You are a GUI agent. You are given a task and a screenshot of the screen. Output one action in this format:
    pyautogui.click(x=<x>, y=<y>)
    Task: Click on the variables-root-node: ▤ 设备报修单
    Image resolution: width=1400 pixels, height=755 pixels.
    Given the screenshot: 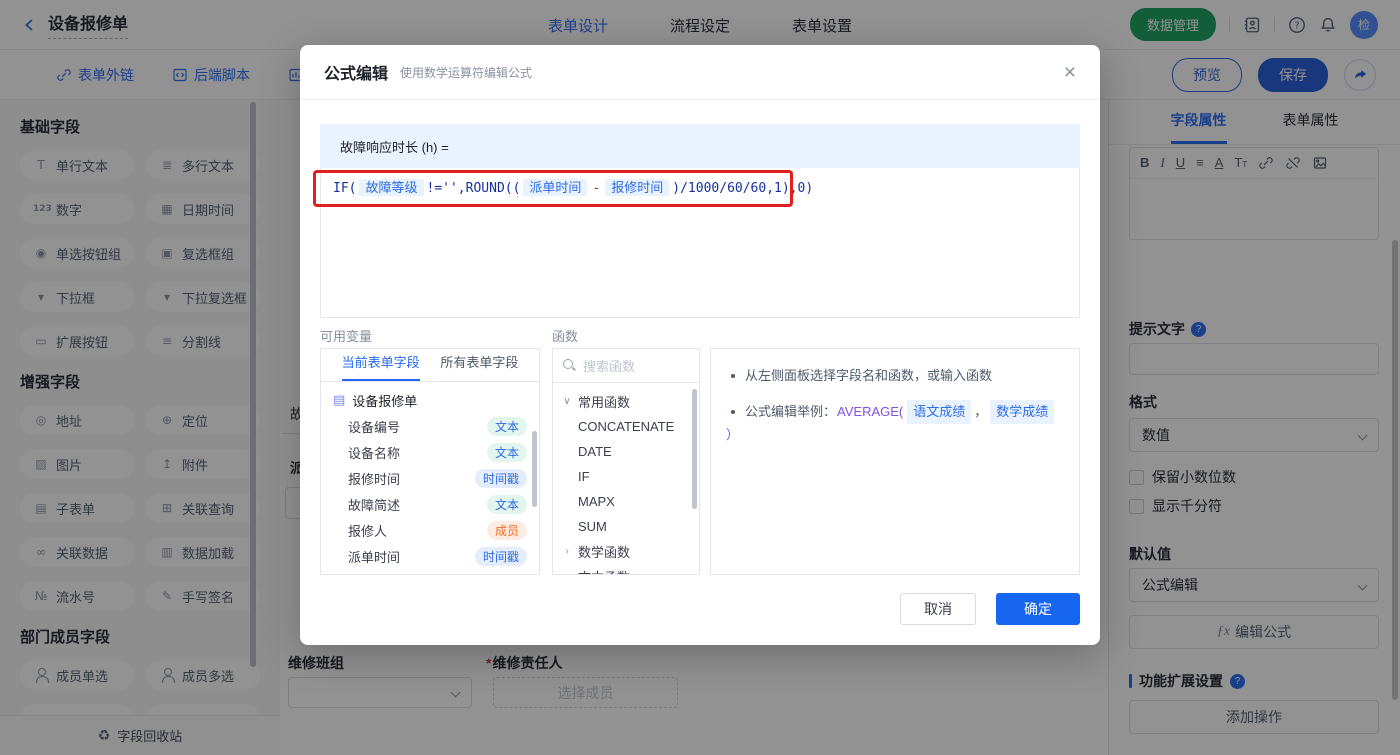 What is the action you would take?
    pyautogui.click(x=430, y=400)
    